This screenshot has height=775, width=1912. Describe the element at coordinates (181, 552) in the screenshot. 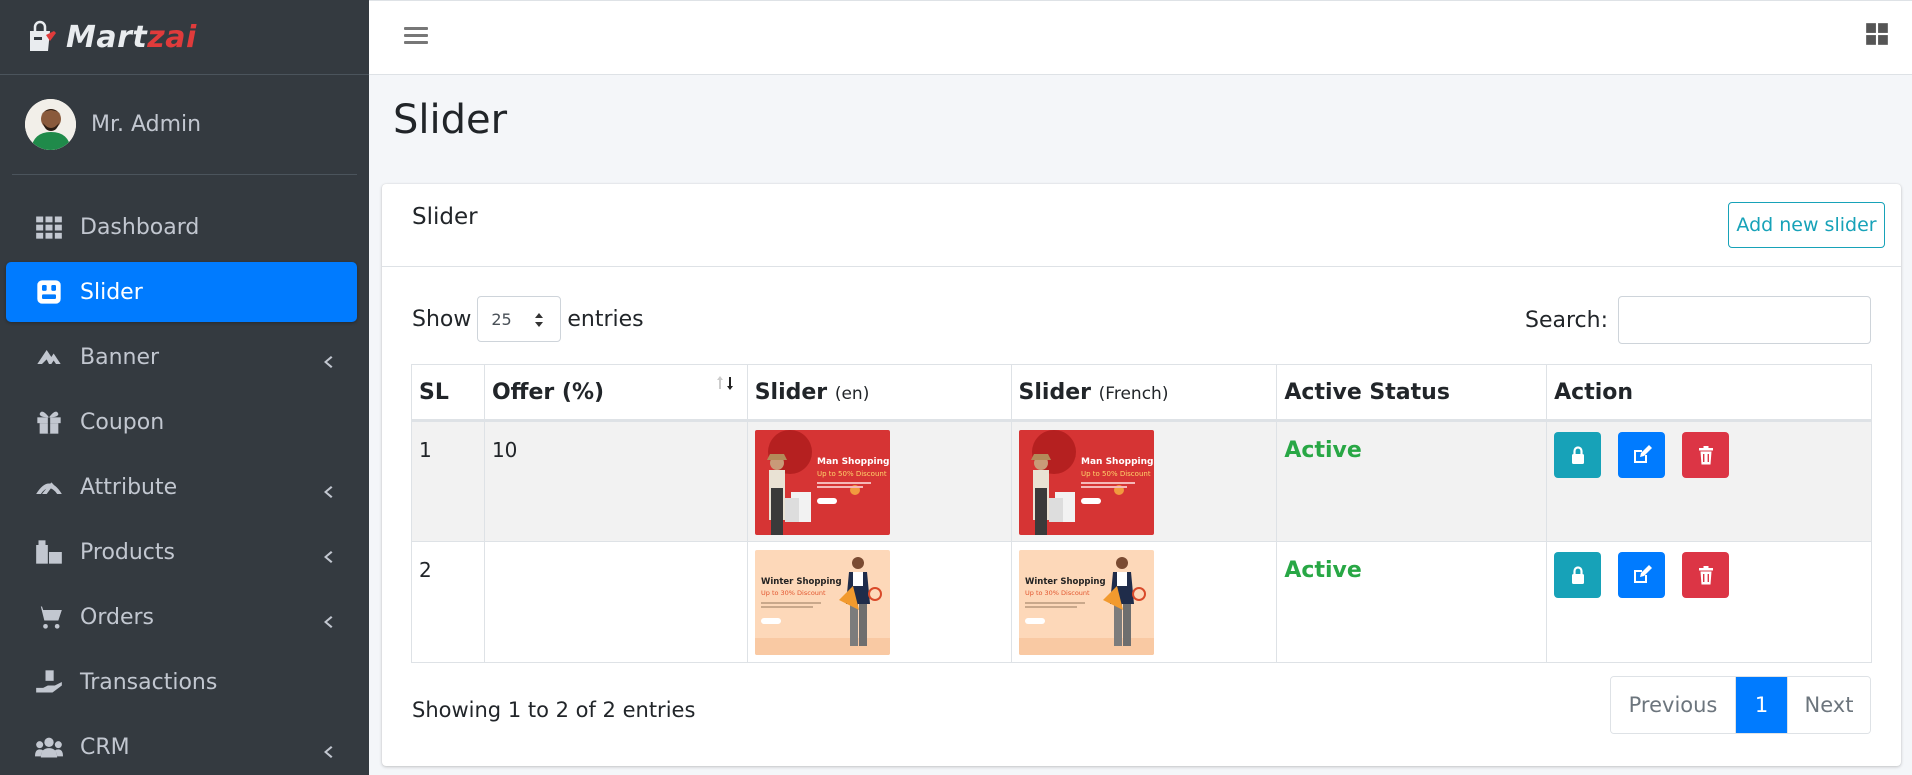

I see `sidebar-item-products: Products` at that location.